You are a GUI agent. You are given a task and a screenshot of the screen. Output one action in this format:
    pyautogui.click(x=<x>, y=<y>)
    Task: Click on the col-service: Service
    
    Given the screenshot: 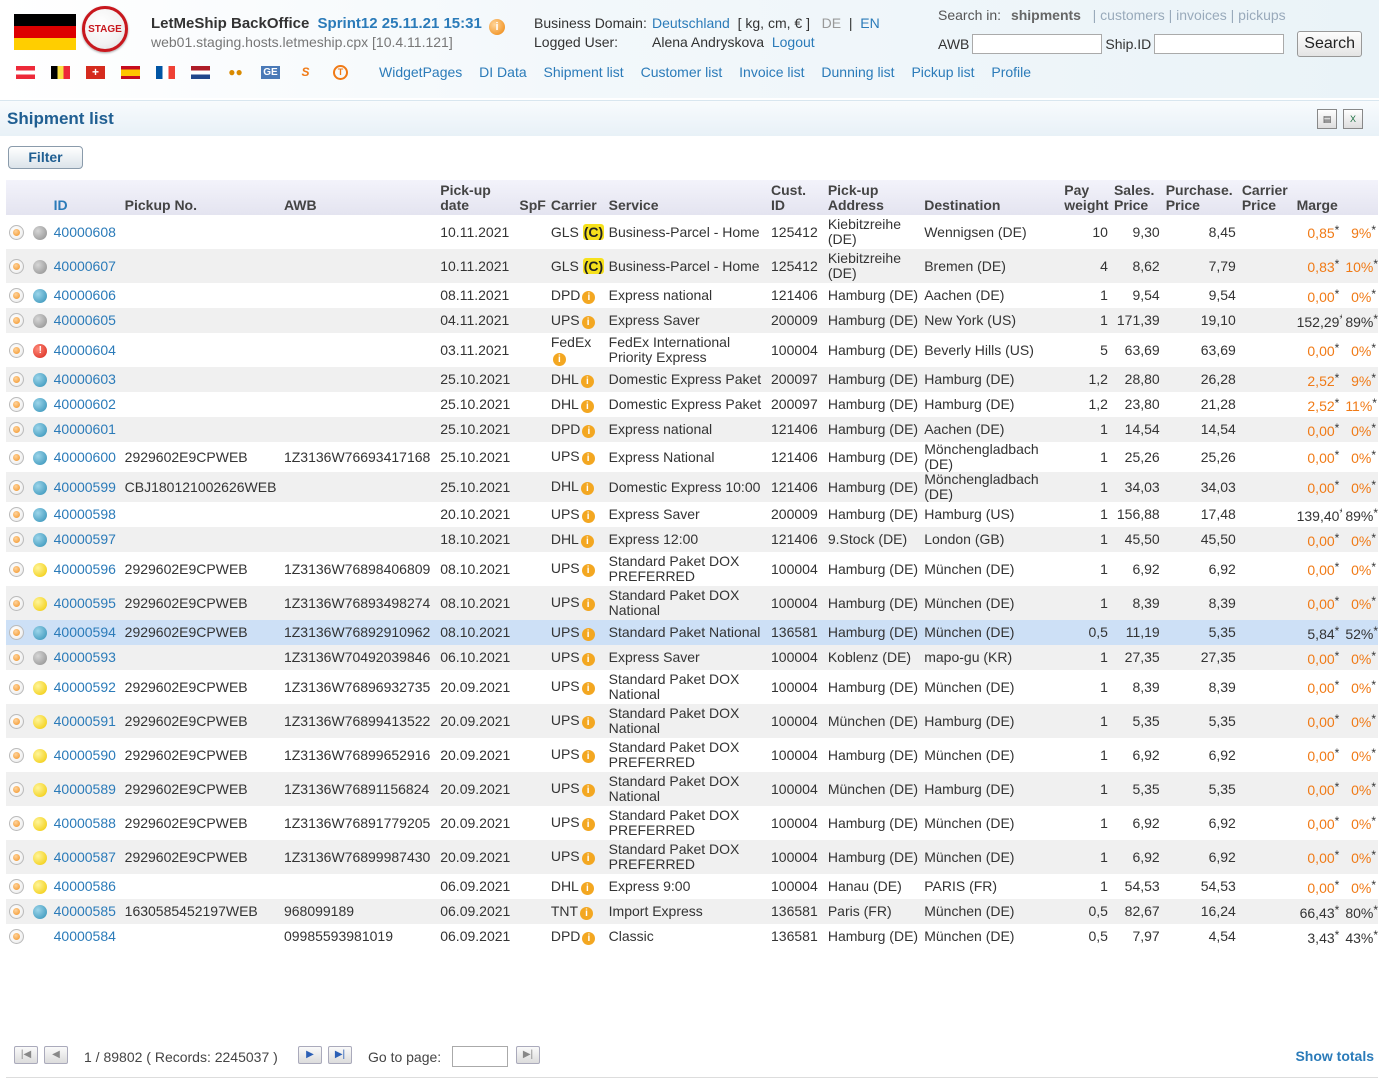 What is the action you would take?
    pyautogui.click(x=687, y=197)
    